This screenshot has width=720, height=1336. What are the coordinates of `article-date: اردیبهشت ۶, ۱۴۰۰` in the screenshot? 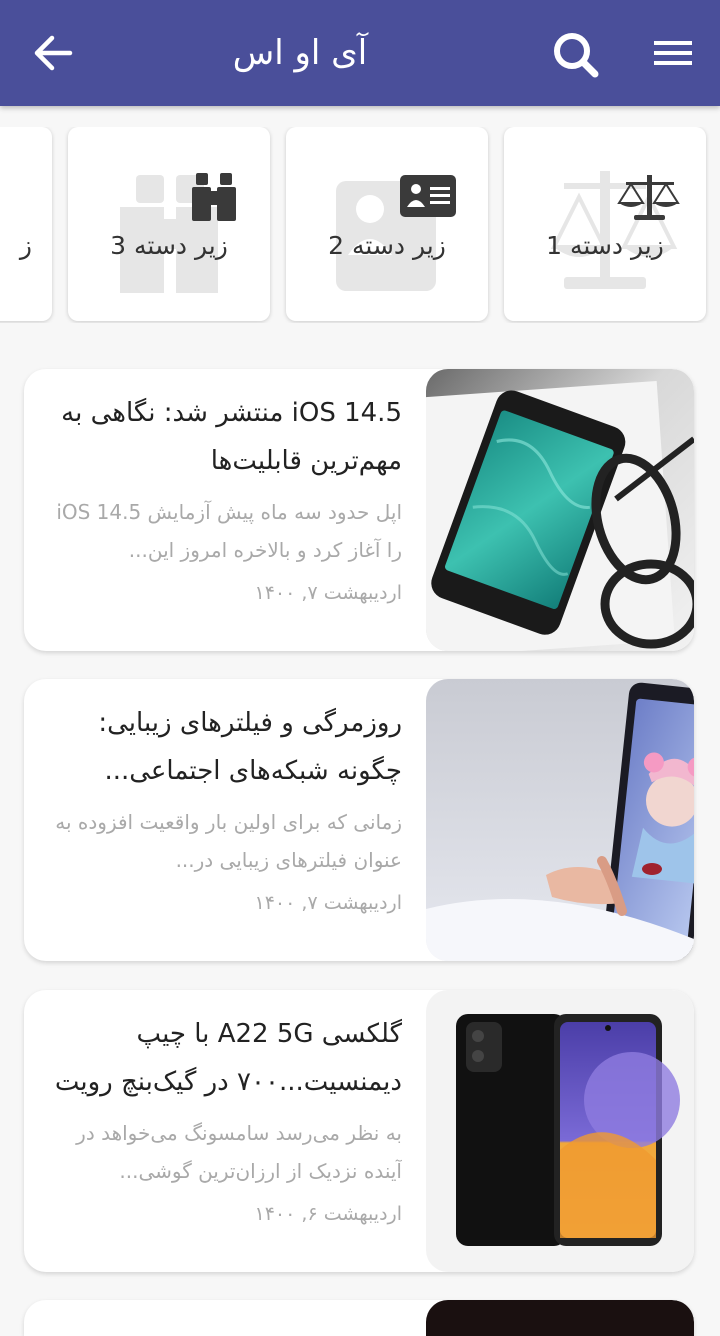 It's located at (328, 1214).